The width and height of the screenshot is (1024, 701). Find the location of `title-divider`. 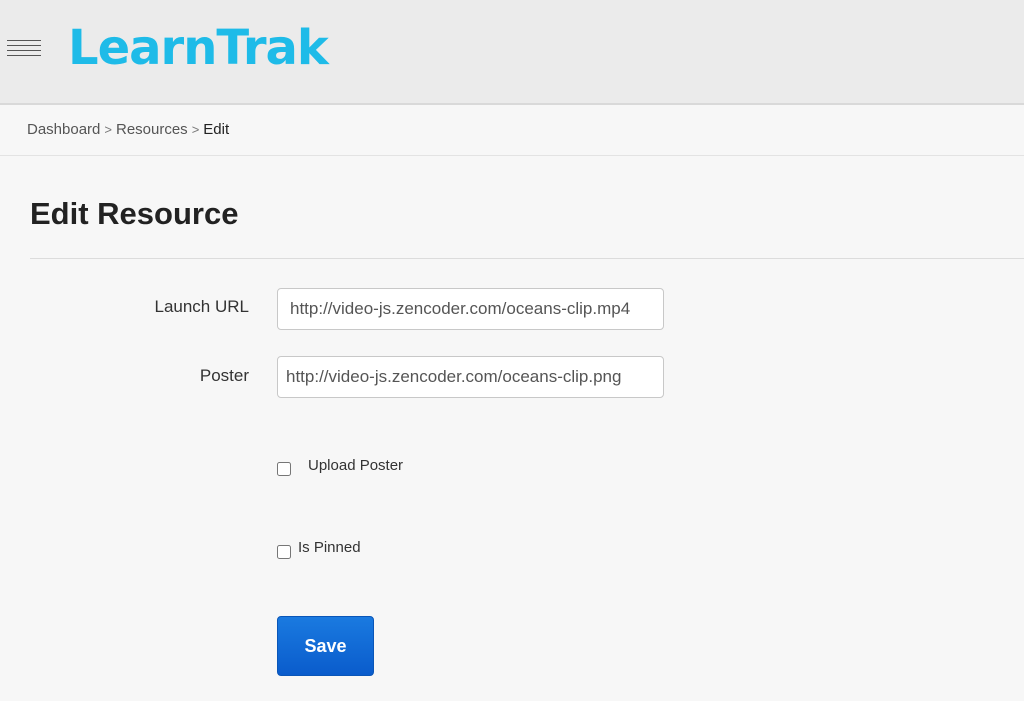

title-divider is located at coordinates (527, 258).